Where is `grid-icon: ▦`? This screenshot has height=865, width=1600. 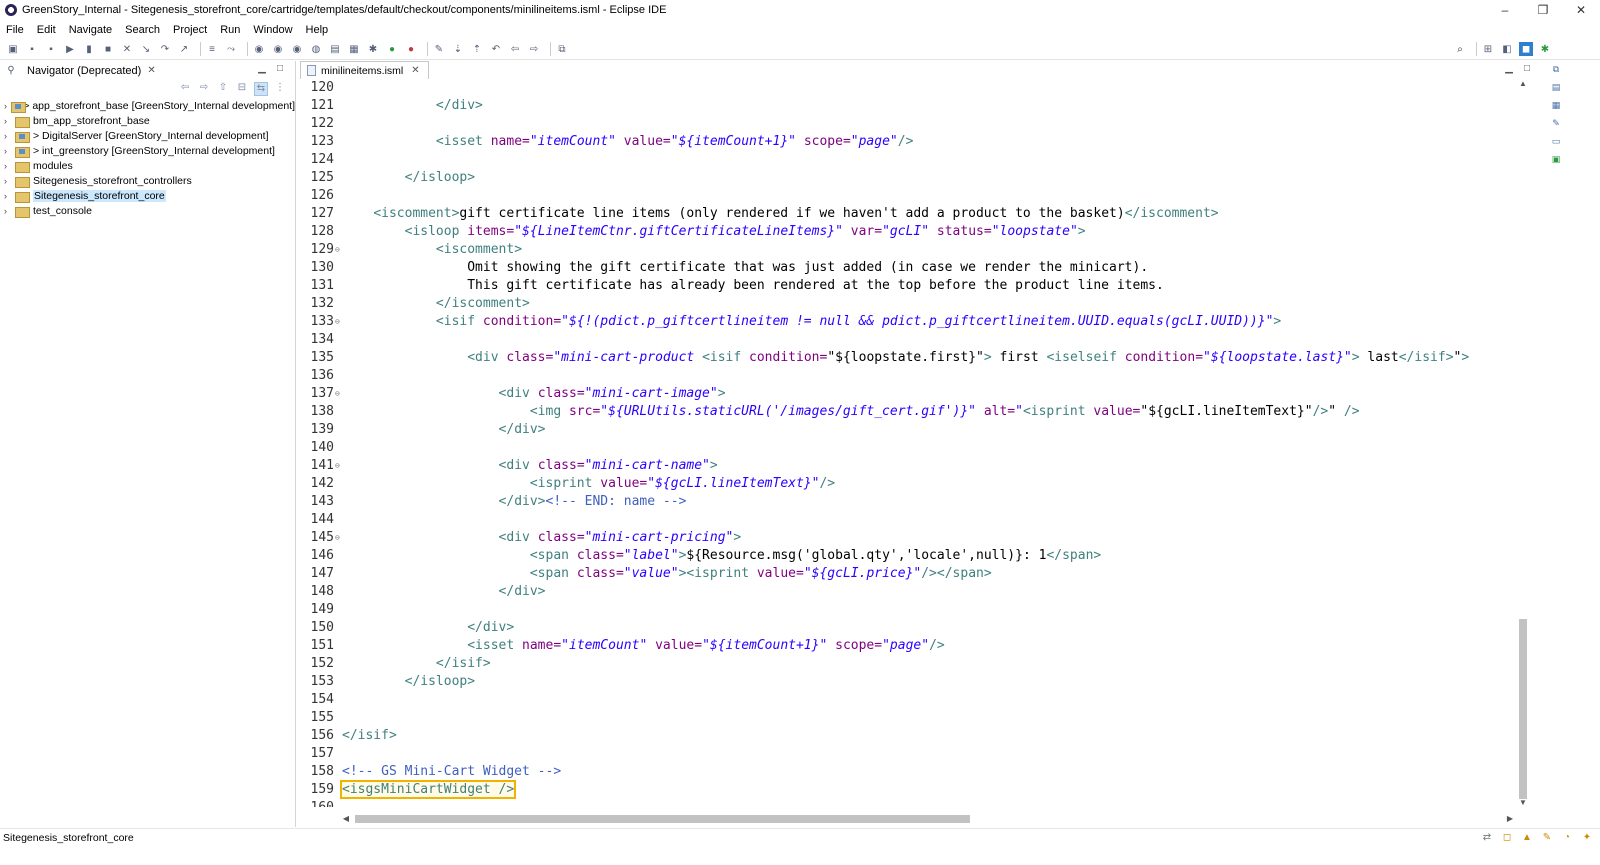
grid-icon: ▦ is located at coordinates (354, 49).